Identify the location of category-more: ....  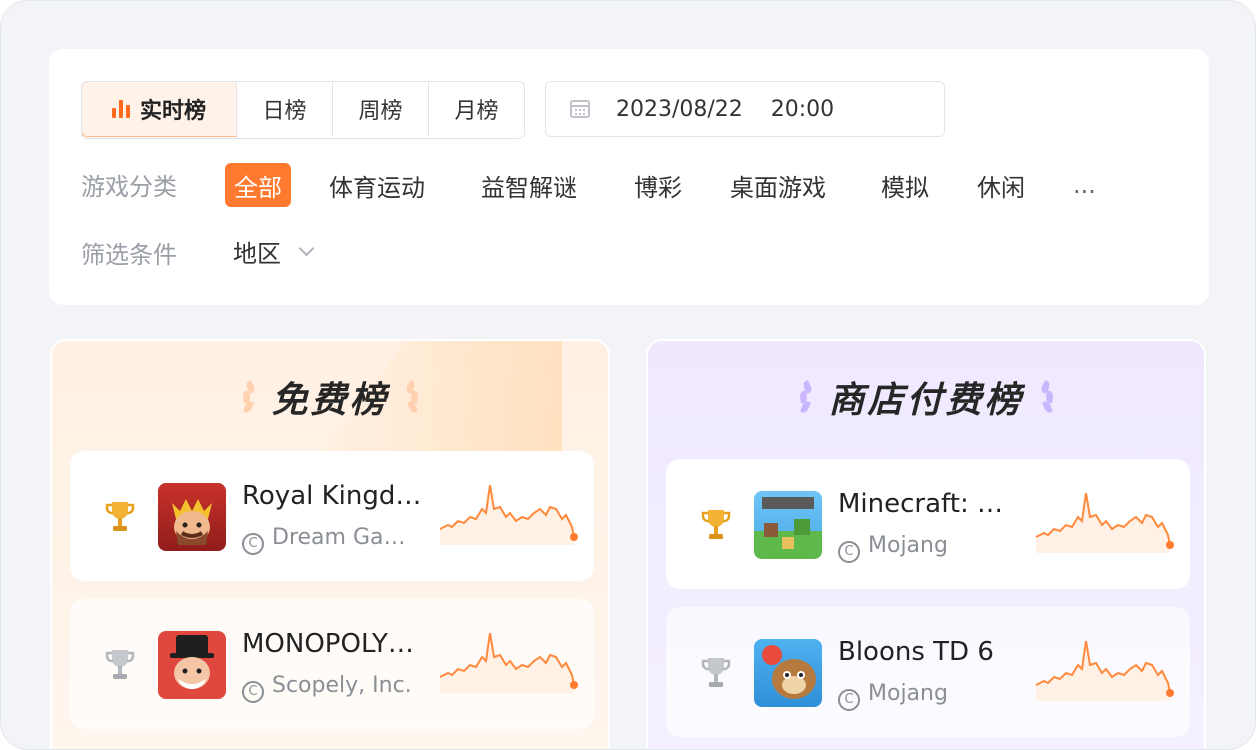
(1084, 185).